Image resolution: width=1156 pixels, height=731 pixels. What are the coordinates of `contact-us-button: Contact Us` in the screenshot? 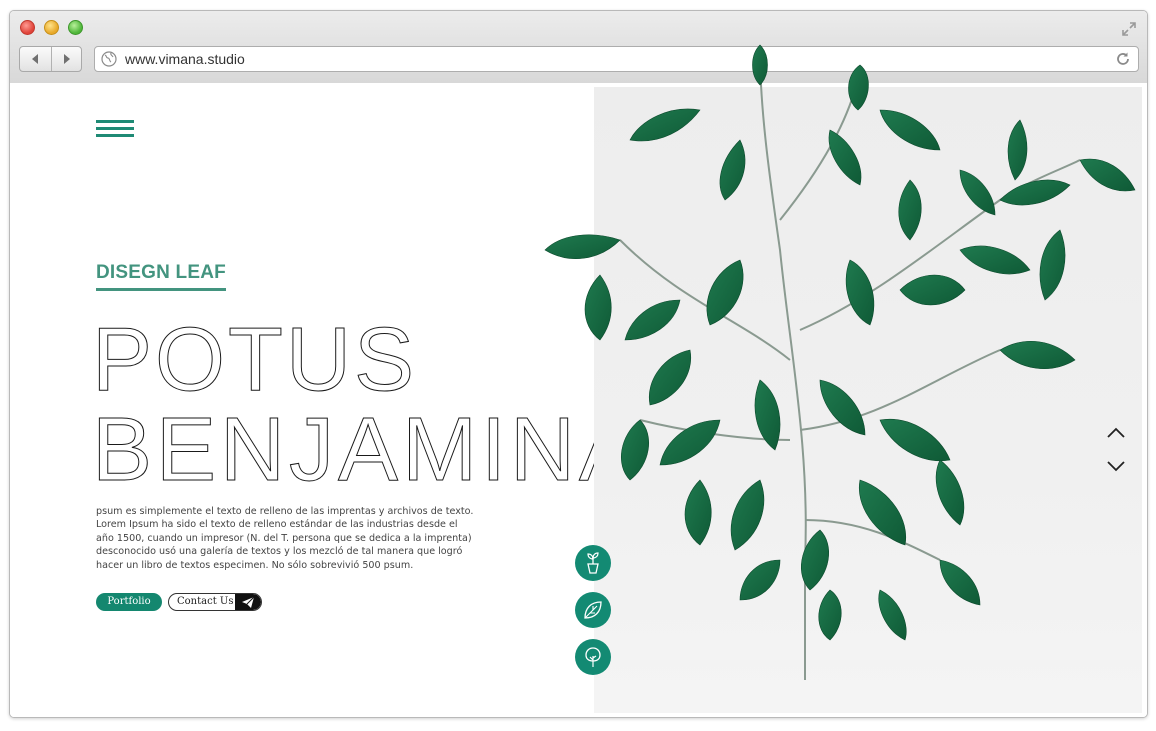 It's located at (215, 602).